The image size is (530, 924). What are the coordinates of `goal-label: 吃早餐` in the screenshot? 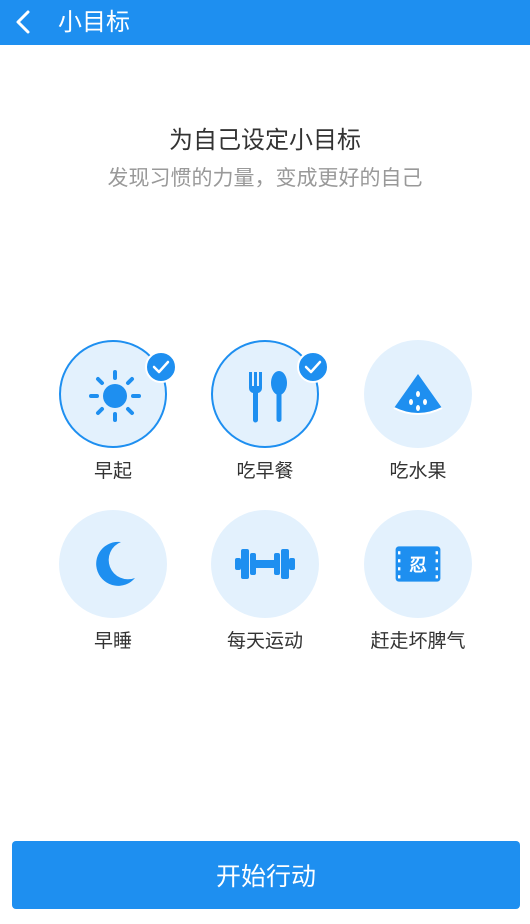 It's located at (265, 471).